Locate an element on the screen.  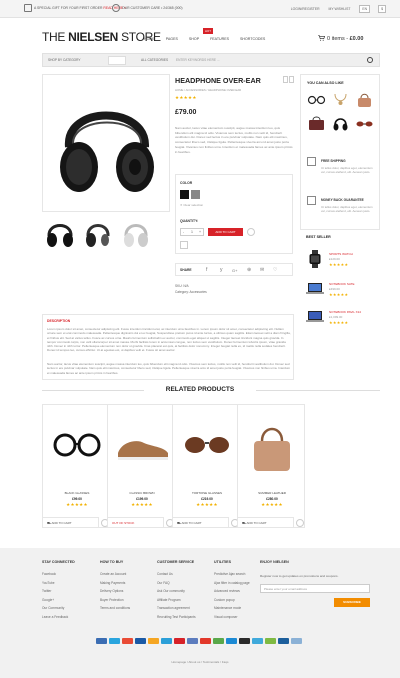
handbag-image is located at coordinates (272, 449).